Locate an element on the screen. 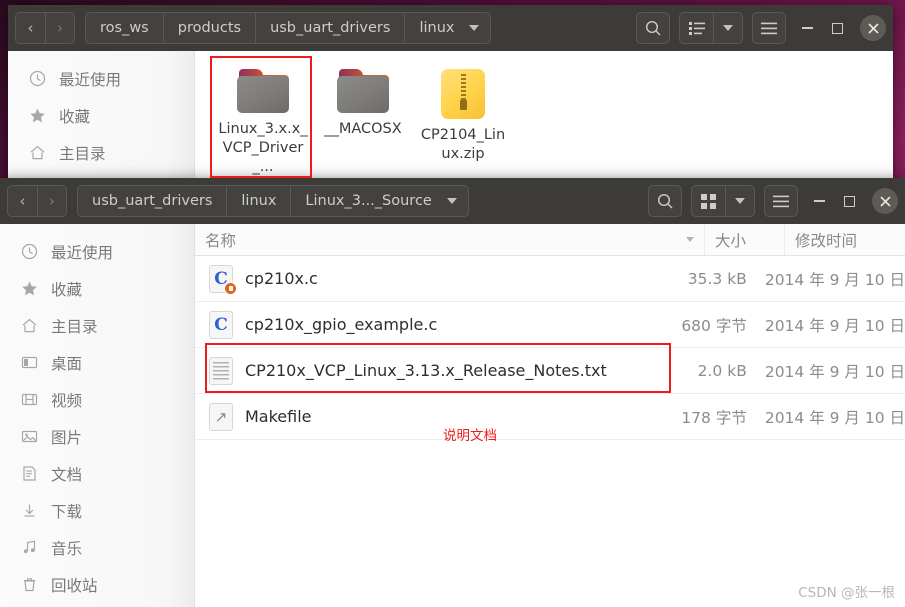 This screenshot has height=607, width=905. document-icon is located at coordinates (29, 474).